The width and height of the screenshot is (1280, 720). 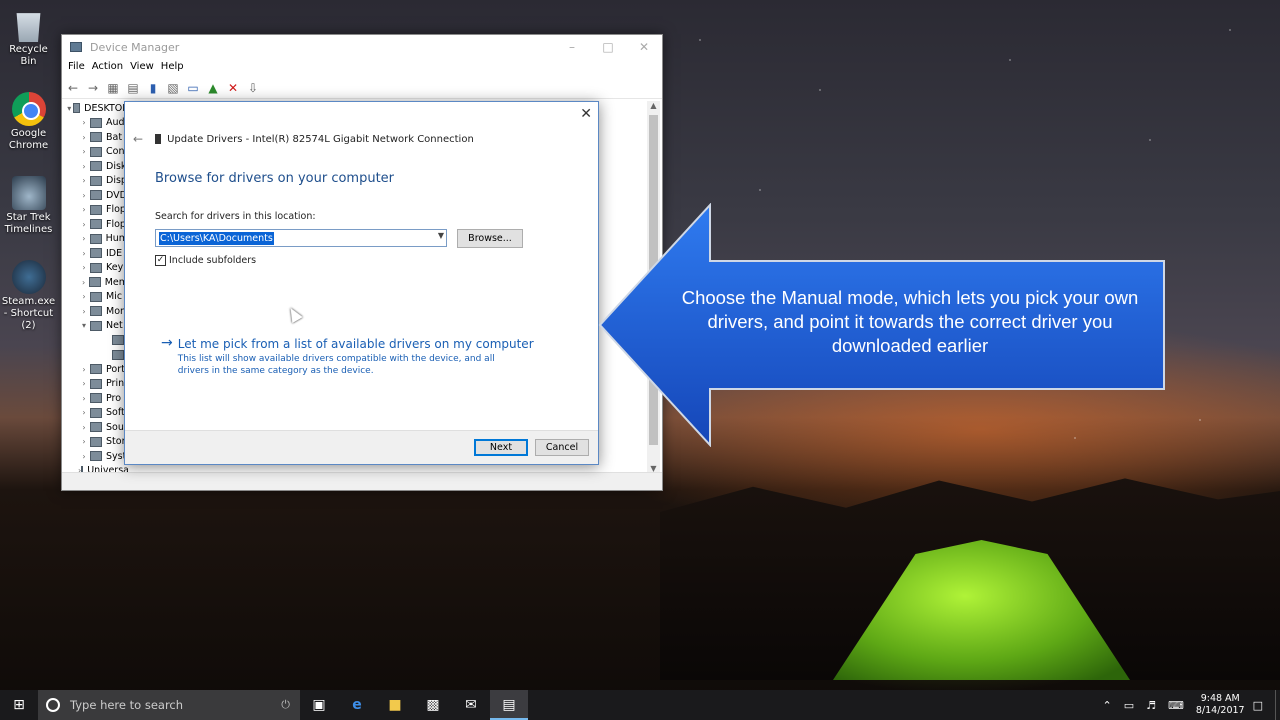 What do you see at coordinates (1258, 705) in the screenshot?
I see `notifications-icon: □` at bounding box center [1258, 705].